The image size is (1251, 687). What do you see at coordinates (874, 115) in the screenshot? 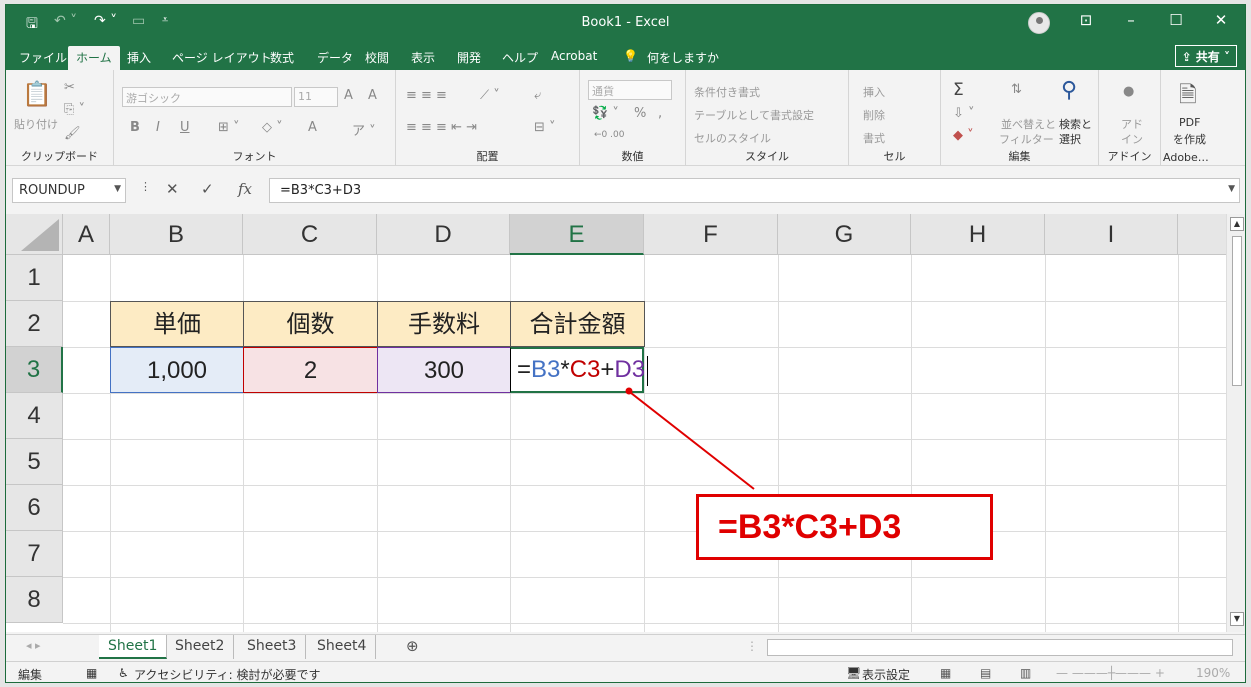
I see `delete-cells-button: 削除` at bounding box center [874, 115].